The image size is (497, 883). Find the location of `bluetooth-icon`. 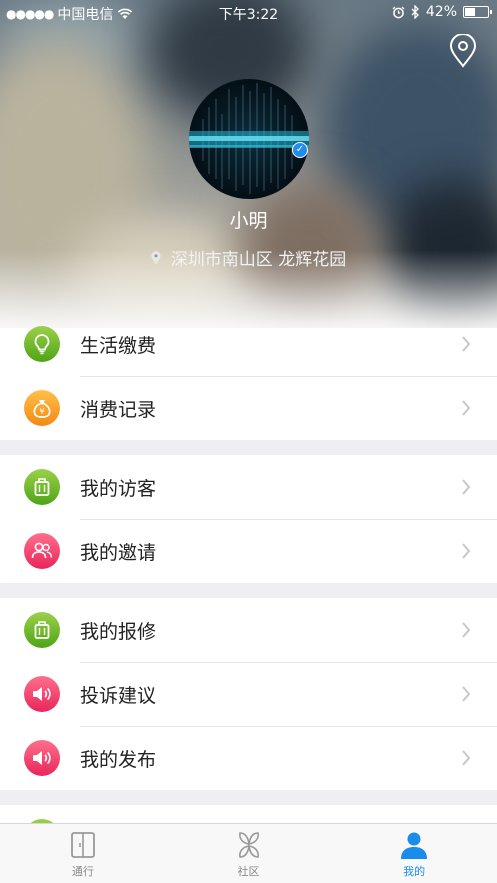

bluetooth-icon is located at coordinates (415, 12).